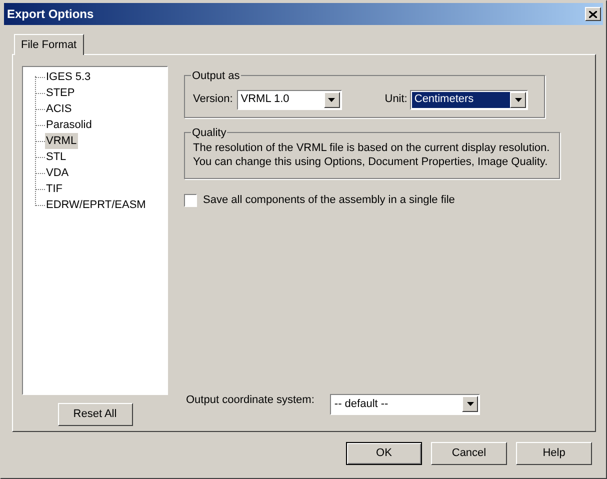  What do you see at coordinates (216, 76) in the screenshot?
I see `group-title: Output as` at bounding box center [216, 76].